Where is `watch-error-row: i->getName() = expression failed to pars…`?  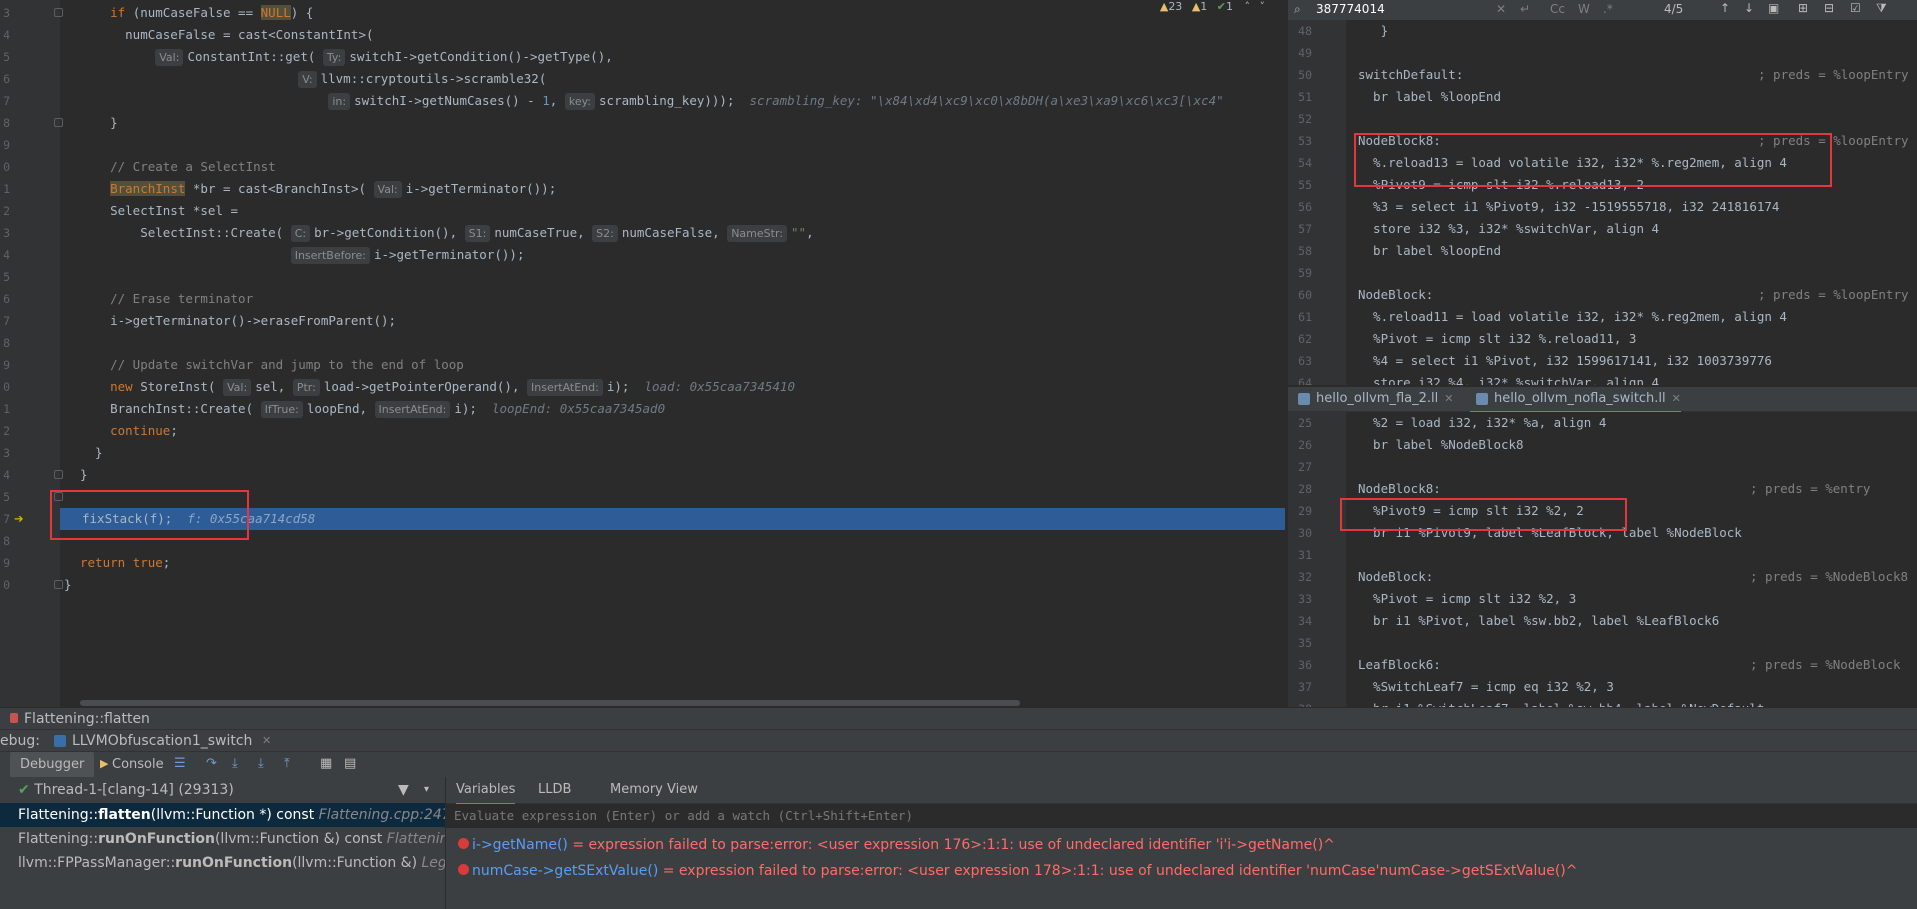 watch-error-row: i->getName() = expression failed to pars… is located at coordinates (896, 845).